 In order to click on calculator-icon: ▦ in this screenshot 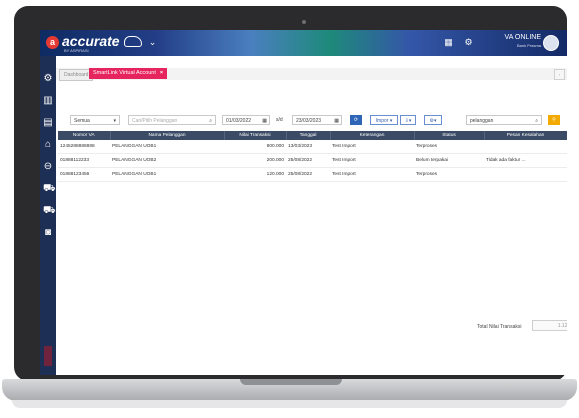, I will do `click(448, 42)`.